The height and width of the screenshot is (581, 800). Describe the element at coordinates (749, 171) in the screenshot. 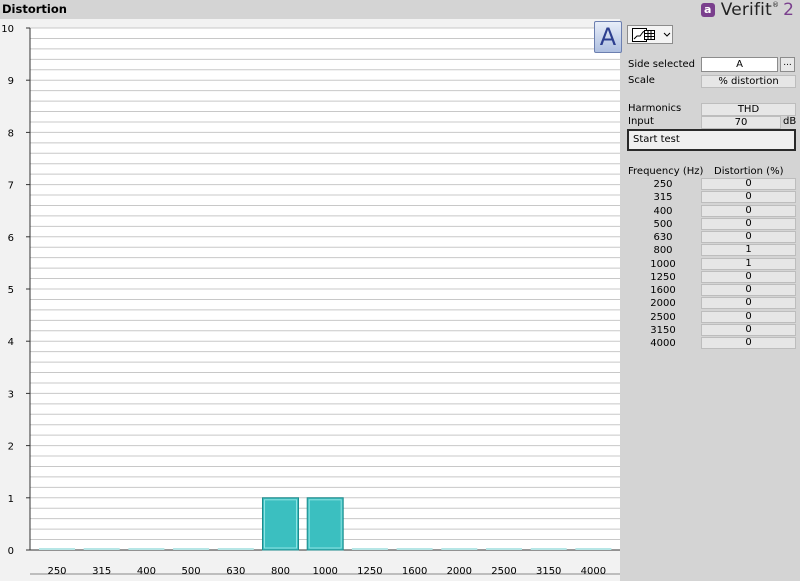

I see `distortion-column-header: Distortion (%)` at that location.